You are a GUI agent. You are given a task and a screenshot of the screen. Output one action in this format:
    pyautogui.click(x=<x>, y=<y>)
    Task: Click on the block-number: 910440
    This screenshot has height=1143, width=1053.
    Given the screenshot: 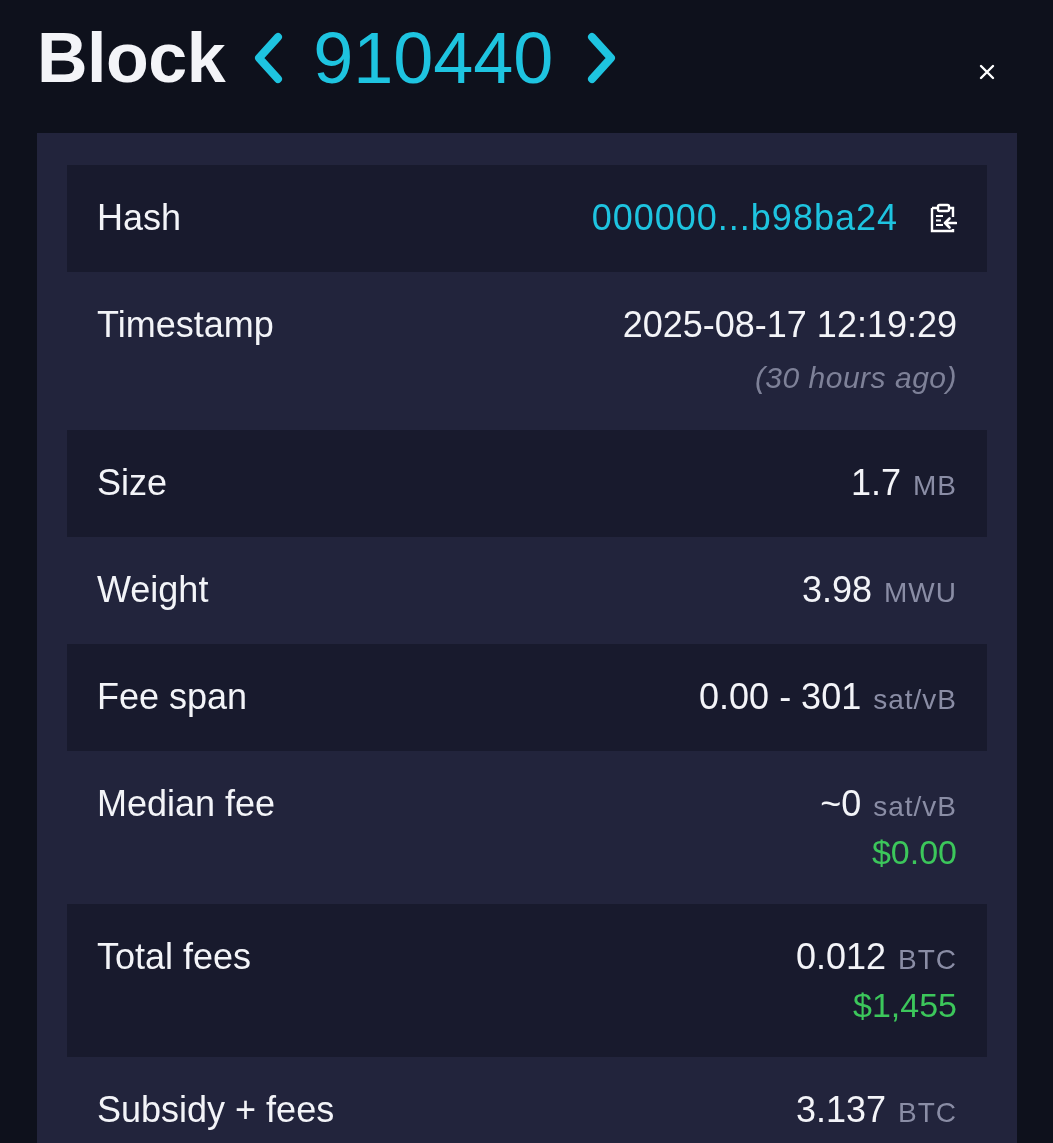 What is the action you would take?
    pyautogui.click(x=433, y=57)
    